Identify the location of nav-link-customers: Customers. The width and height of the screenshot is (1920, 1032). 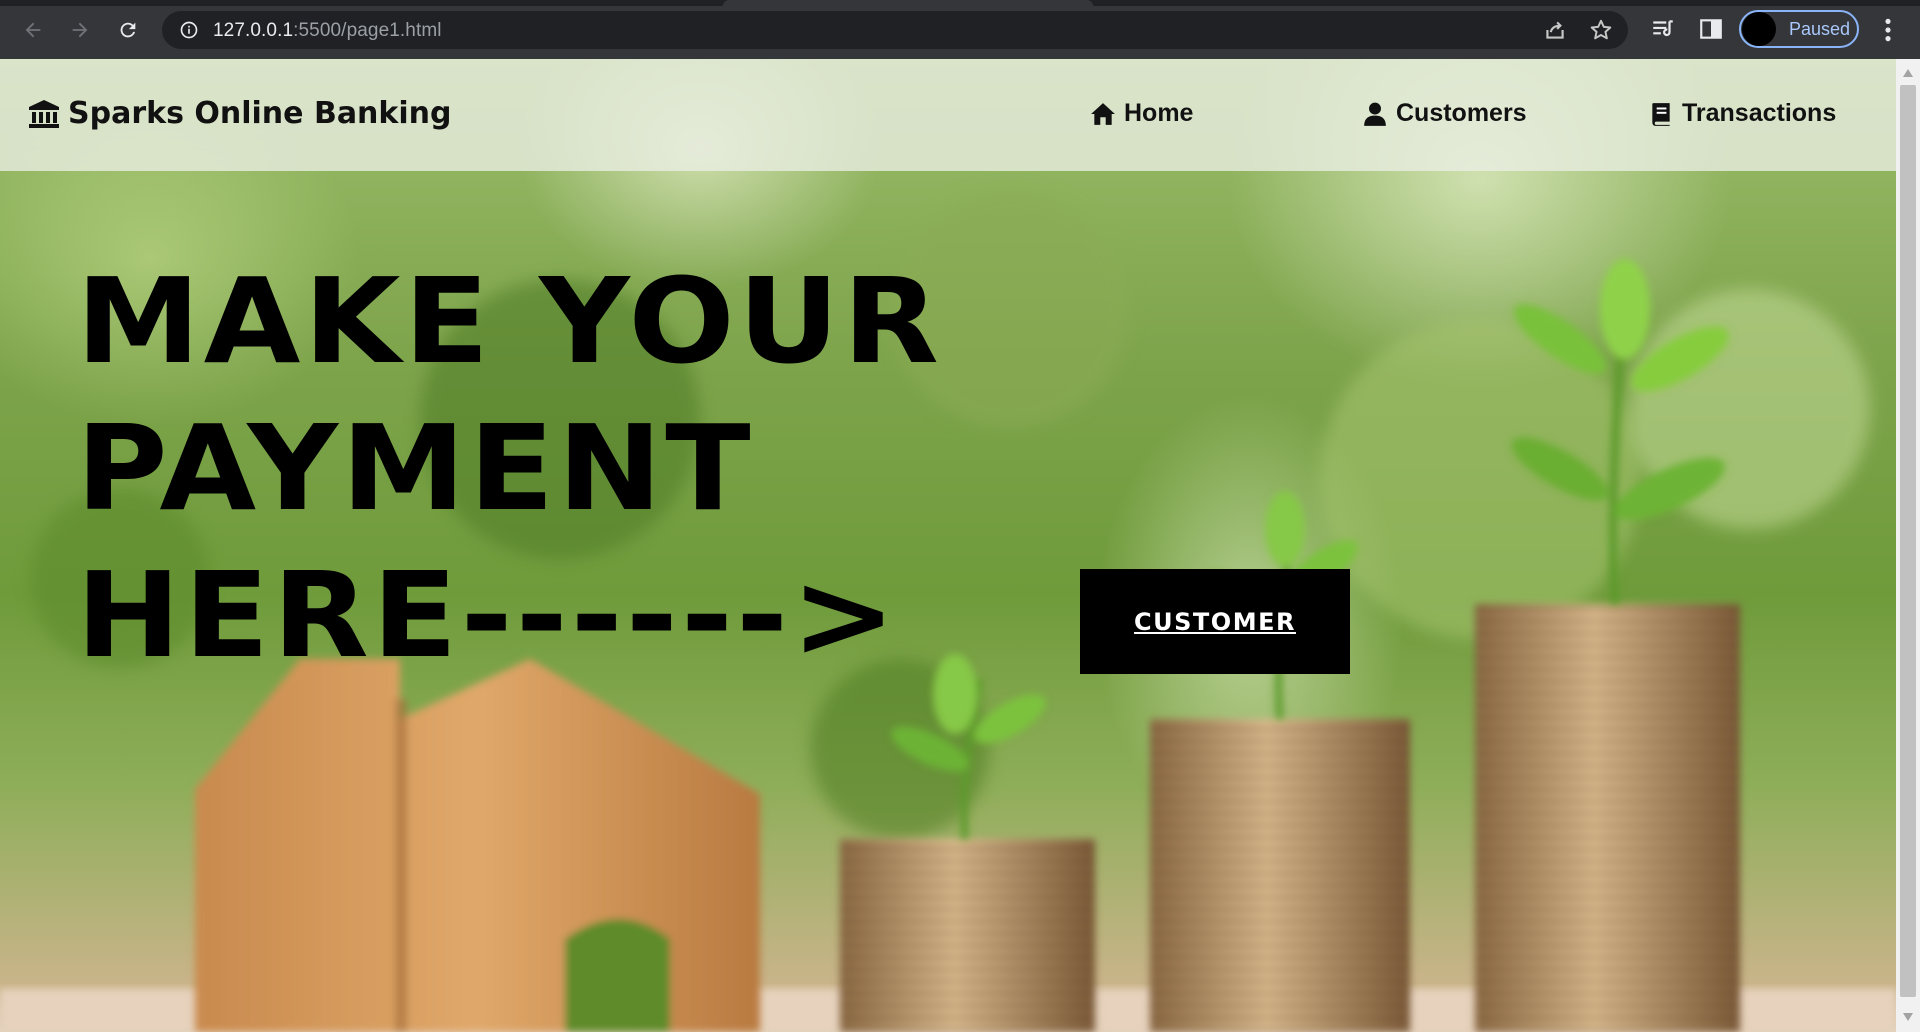
(1444, 113).